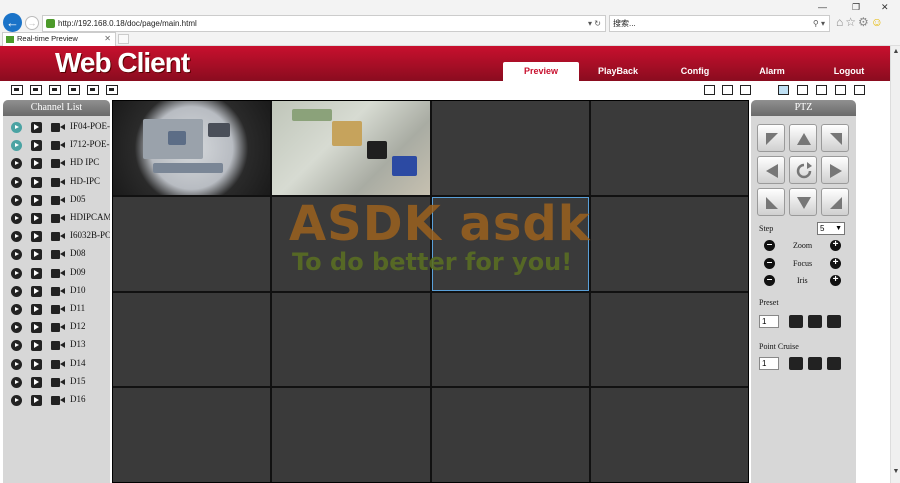 This screenshot has width=900, height=483. What do you see at coordinates (12, 22) in the screenshot?
I see `back-arrow-icon: ←` at bounding box center [12, 22].